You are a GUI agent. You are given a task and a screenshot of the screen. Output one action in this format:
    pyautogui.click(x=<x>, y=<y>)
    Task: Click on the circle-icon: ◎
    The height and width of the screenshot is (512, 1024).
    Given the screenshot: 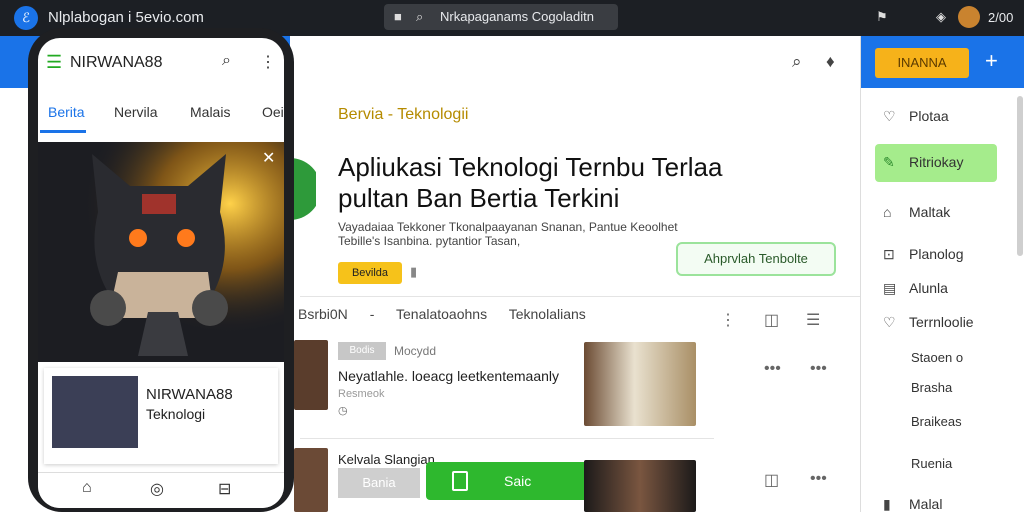 What is the action you would take?
    pyautogui.click(x=157, y=489)
    